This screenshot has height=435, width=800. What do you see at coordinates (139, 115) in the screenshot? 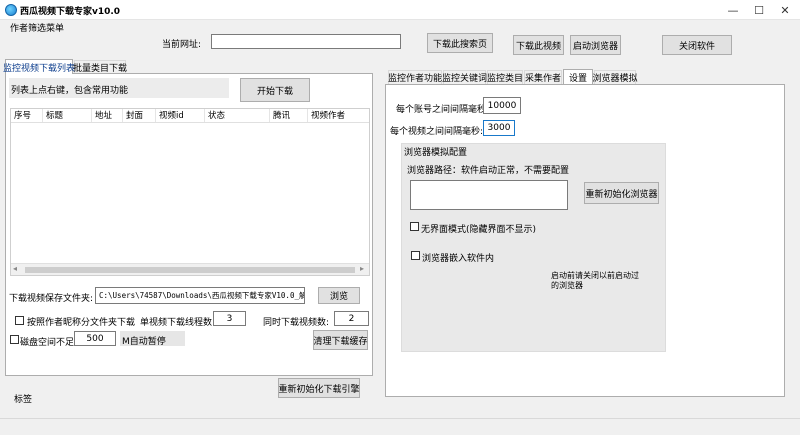
I see `column-header: 封面` at bounding box center [139, 115].